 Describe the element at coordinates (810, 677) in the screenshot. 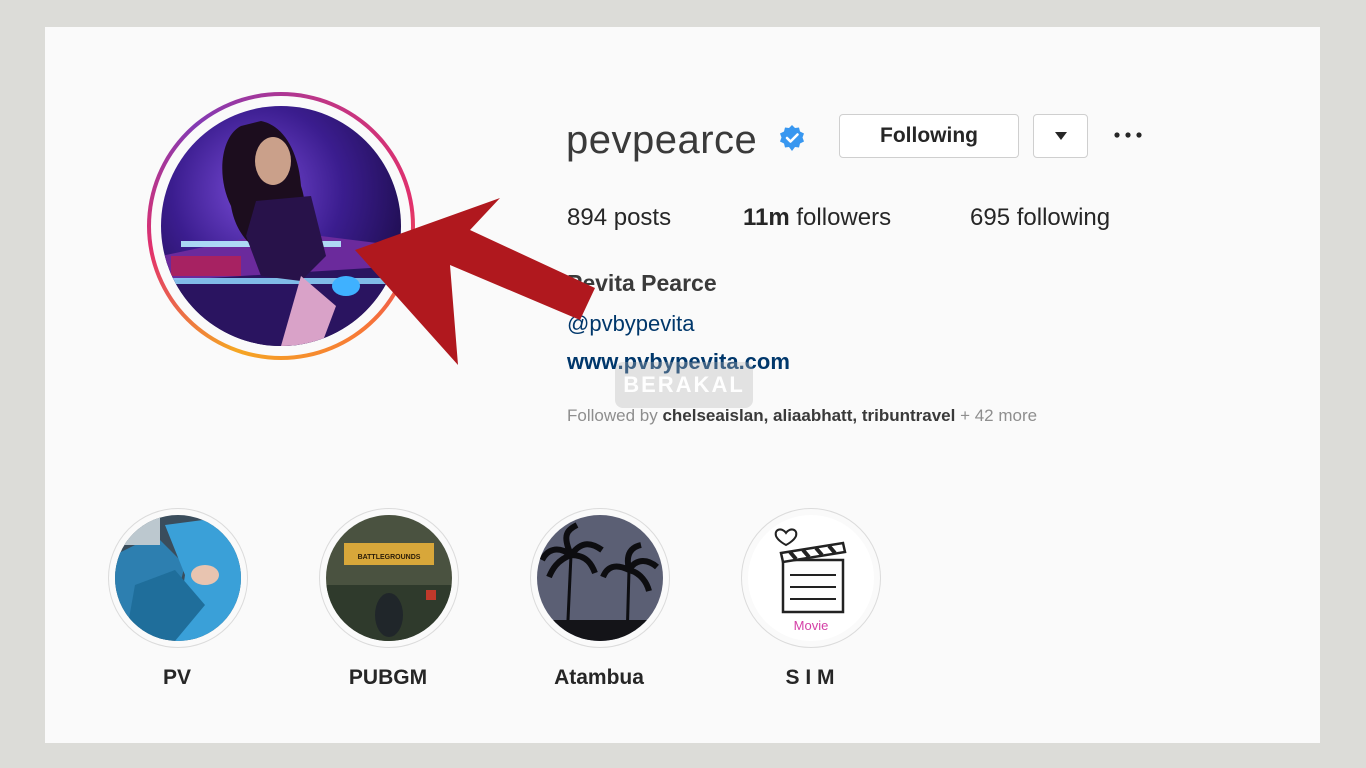

I see `highlight-label-sim: S I M` at that location.